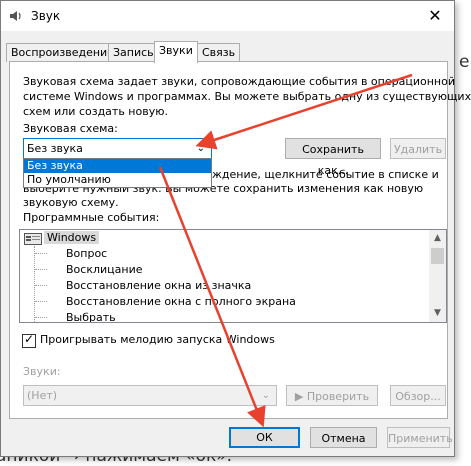  Describe the element at coordinates (299, 396) in the screenshot. I see `play-icon: ▶` at that location.